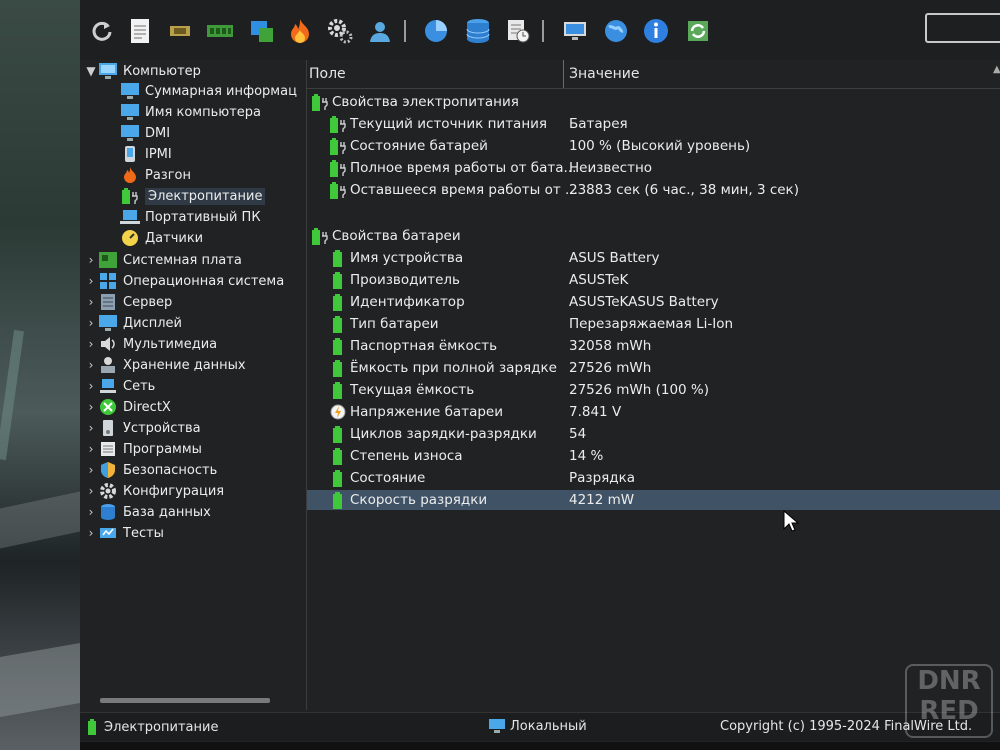 This screenshot has height=750, width=1000. Describe the element at coordinates (653, 324) in the screenshot. I see `table-row: Тип батареи Перезаряжаемая Li-Ion` at that location.